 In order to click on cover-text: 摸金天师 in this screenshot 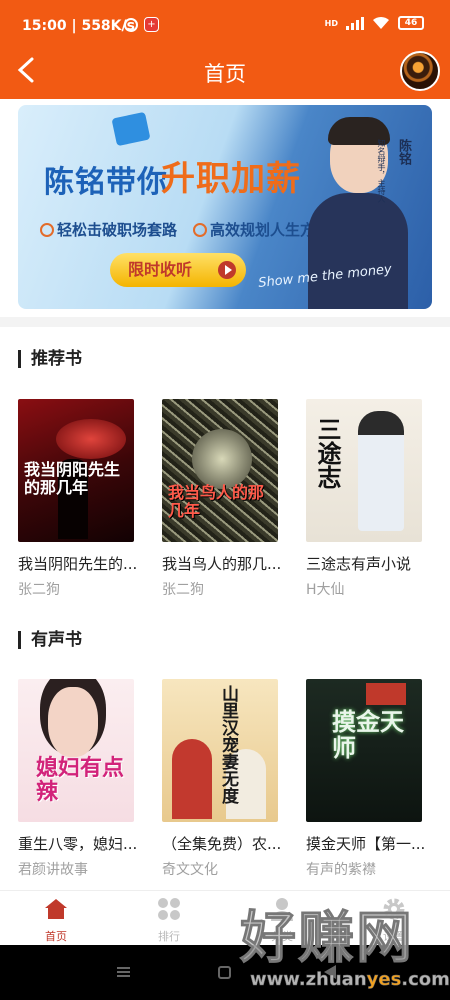, I will do `click(368, 735)`.